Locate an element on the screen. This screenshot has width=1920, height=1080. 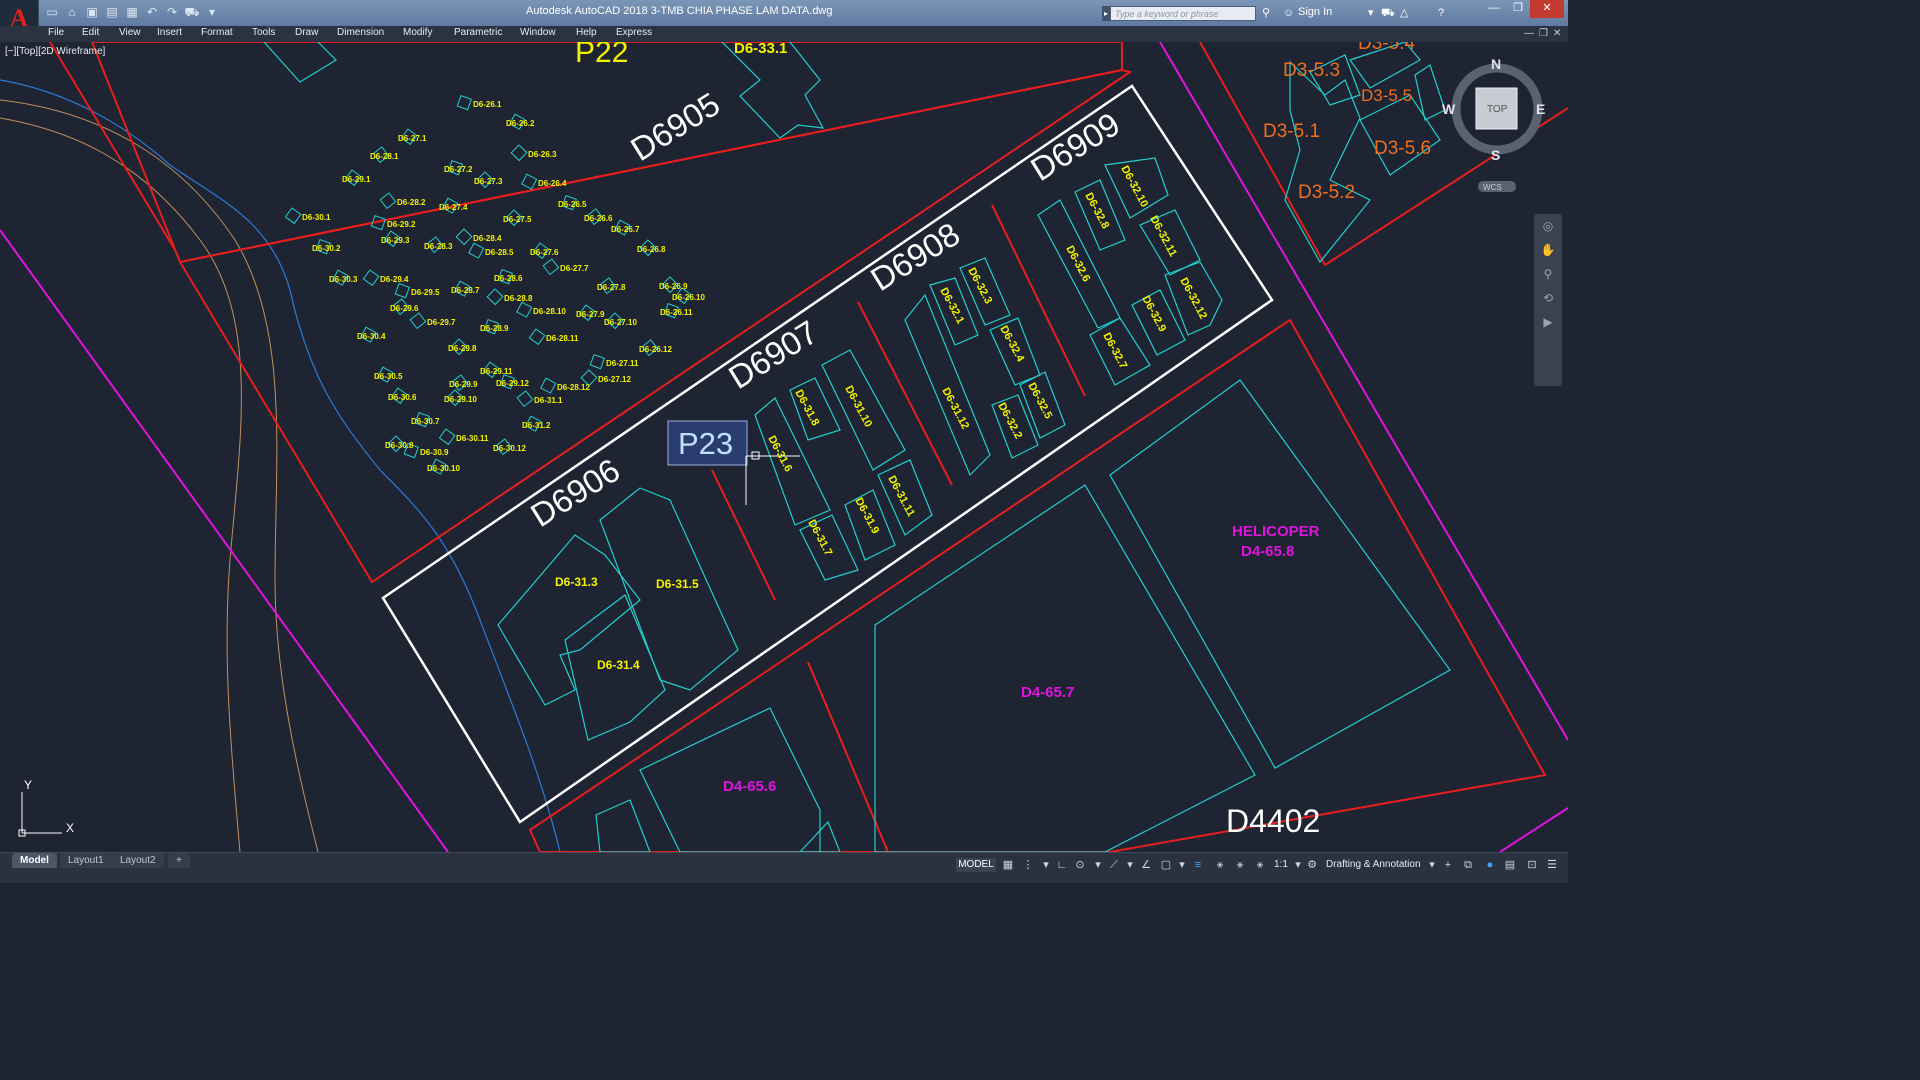
zone-label-d6906: D6906 is located at coordinates (575, 492).